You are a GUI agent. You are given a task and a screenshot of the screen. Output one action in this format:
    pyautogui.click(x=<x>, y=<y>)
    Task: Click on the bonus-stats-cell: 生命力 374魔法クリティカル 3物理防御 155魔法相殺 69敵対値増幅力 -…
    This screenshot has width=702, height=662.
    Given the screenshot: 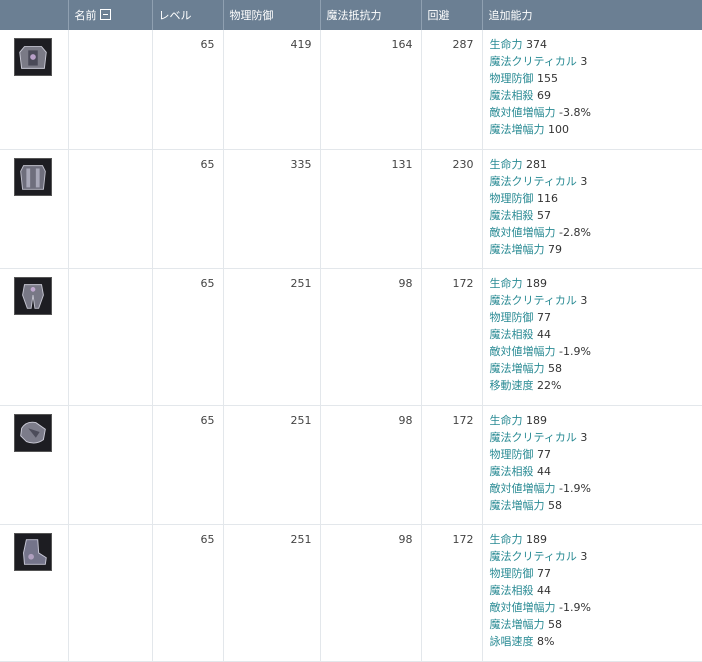 What is the action you would take?
    pyautogui.click(x=592, y=89)
    